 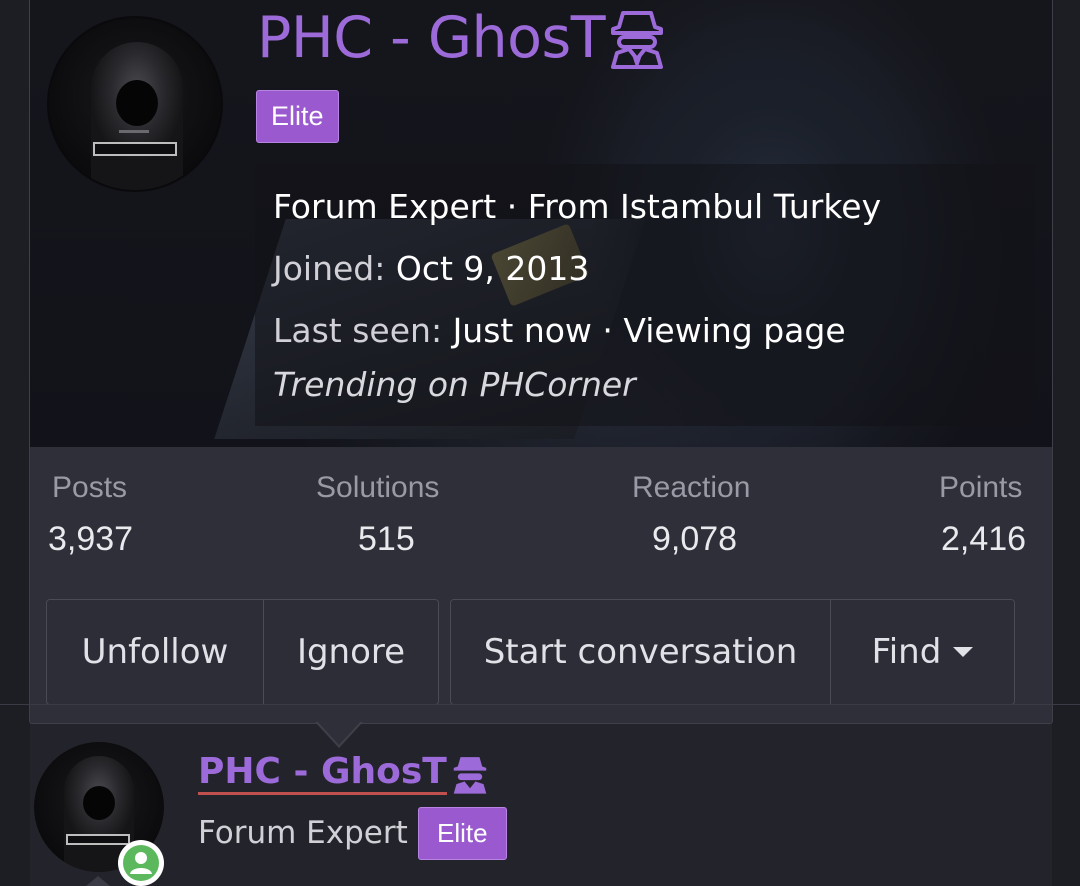 What do you see at coordinates (135, 104) in the screenshot?
I see `profile-avatar` at bounding box center [135, 104].